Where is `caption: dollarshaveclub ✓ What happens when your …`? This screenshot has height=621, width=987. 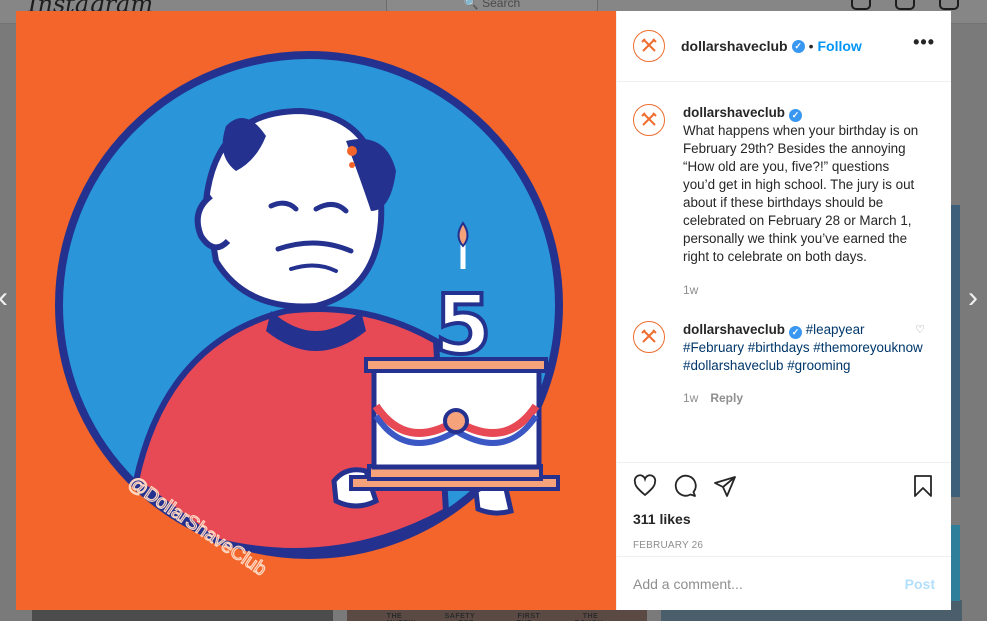
caption: dollarshaveclub ✓ What happens when your … is located at coordinates (784, 201).